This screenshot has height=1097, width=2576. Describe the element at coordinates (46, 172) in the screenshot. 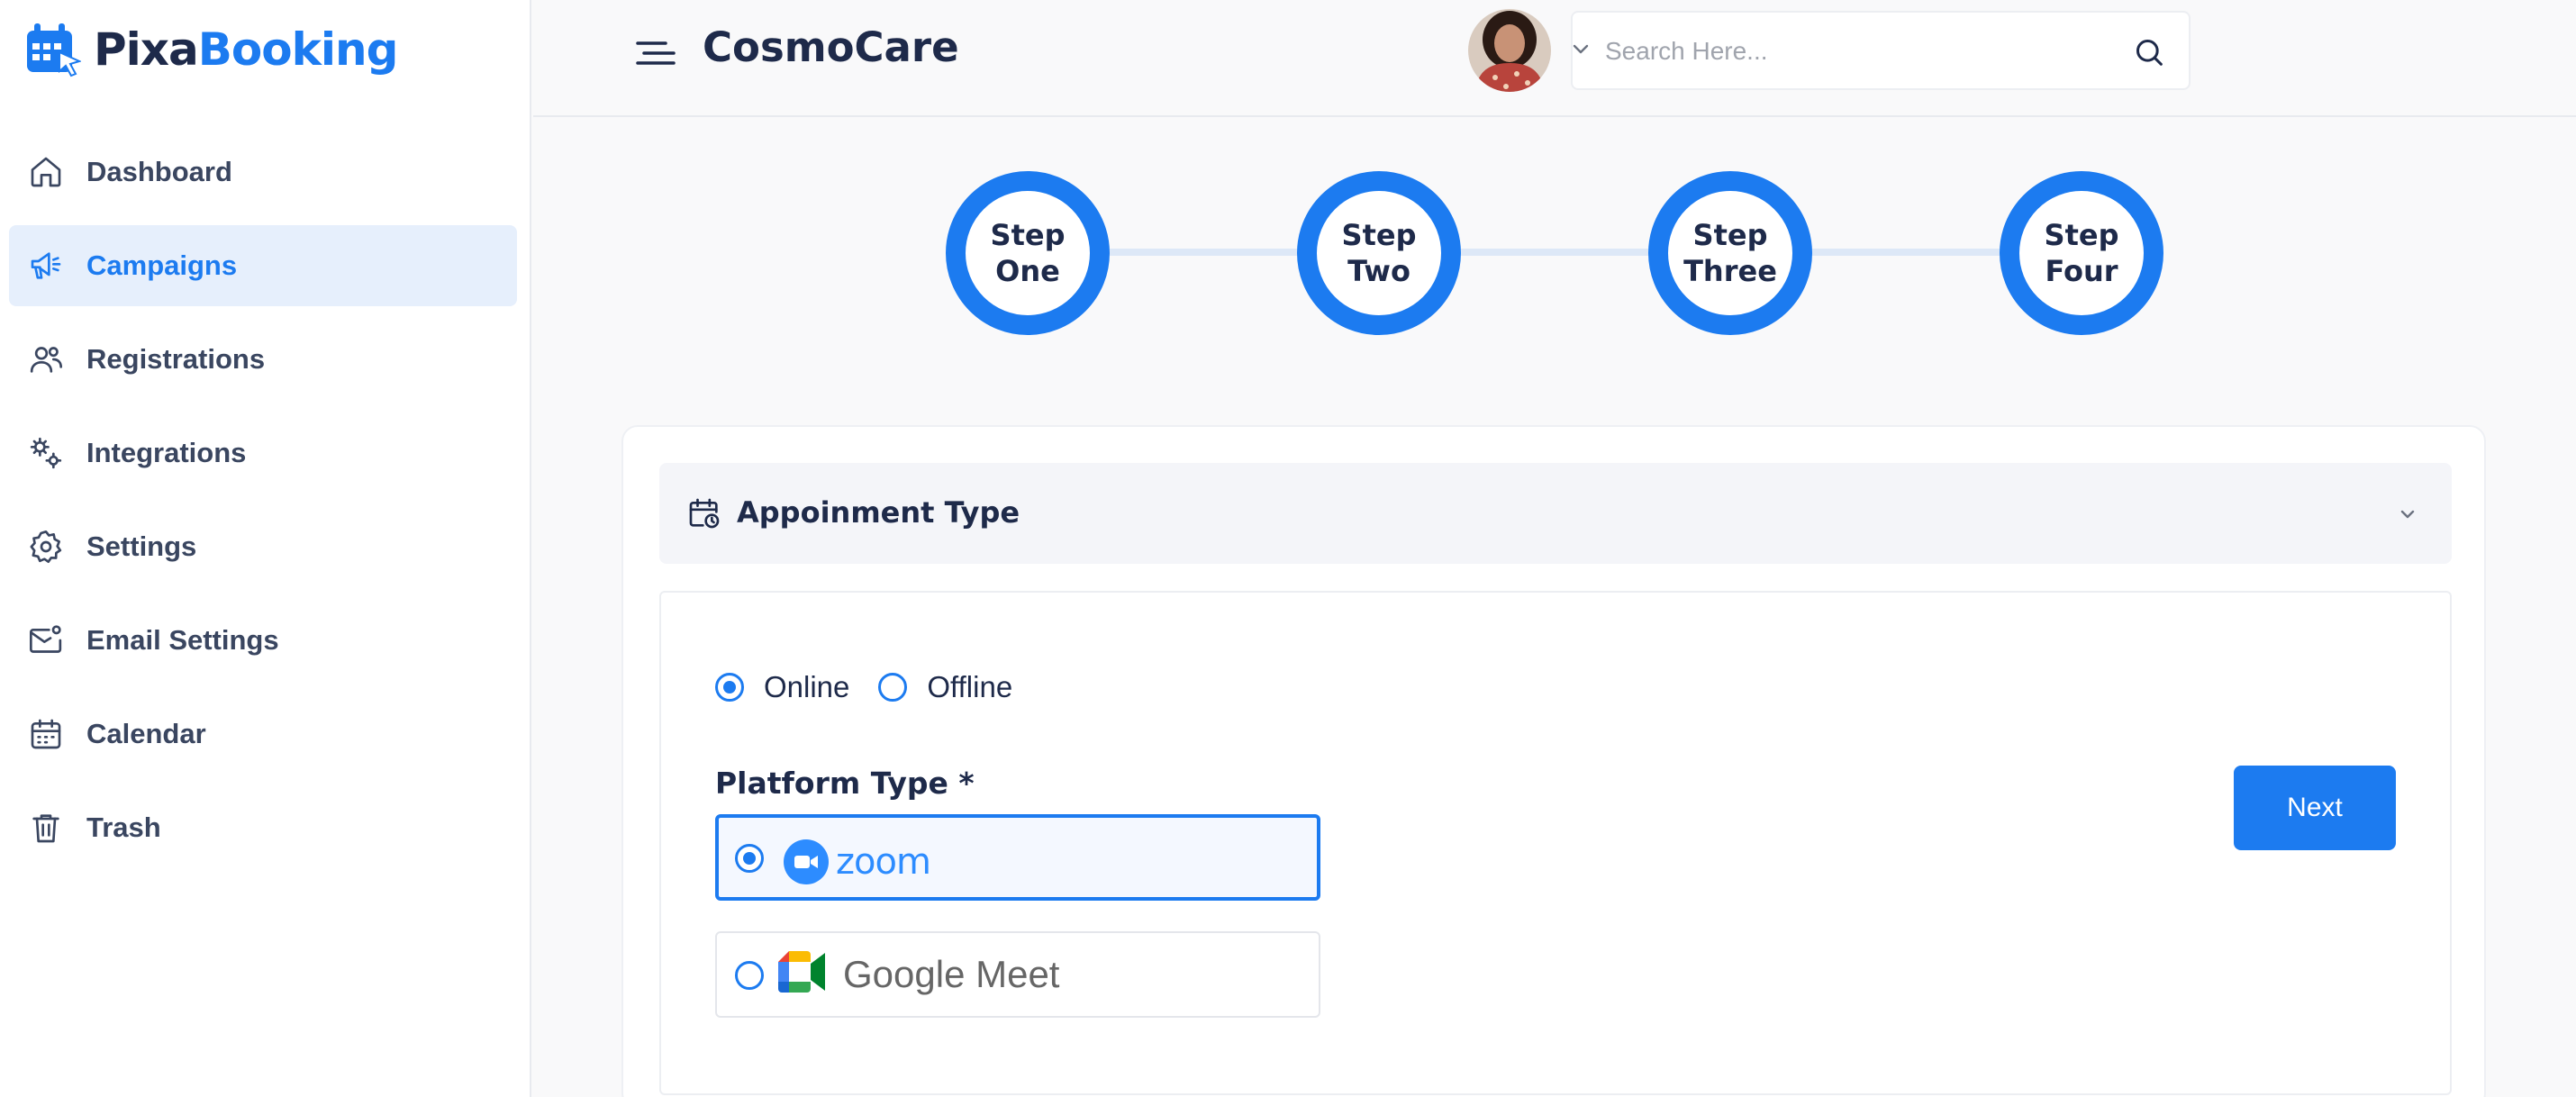

I see `home-icon` at that location.